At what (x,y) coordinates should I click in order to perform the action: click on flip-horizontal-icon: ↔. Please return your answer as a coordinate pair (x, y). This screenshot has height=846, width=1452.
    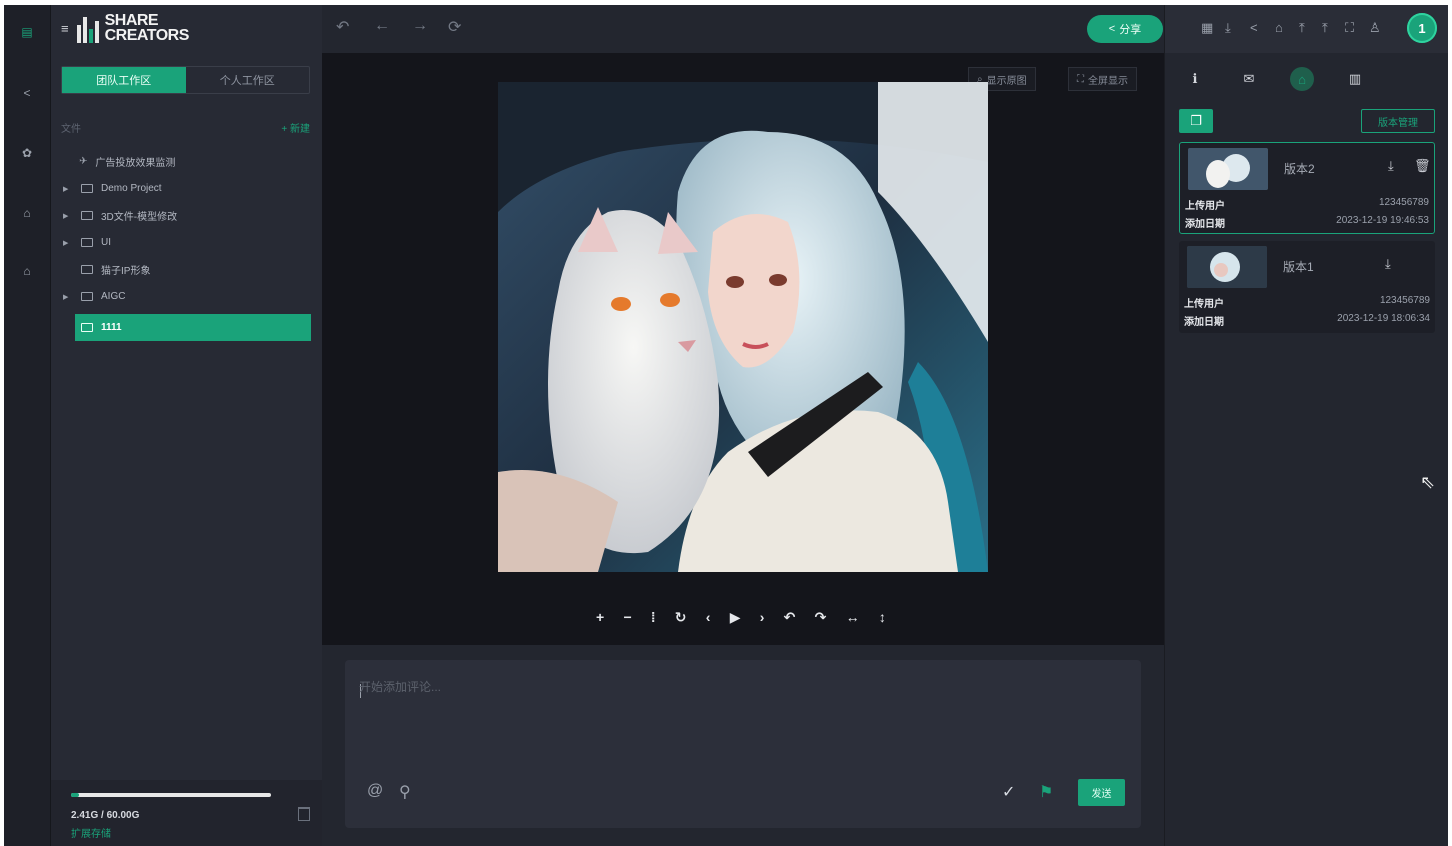
    Looking at the image, I should click on (853, 617).